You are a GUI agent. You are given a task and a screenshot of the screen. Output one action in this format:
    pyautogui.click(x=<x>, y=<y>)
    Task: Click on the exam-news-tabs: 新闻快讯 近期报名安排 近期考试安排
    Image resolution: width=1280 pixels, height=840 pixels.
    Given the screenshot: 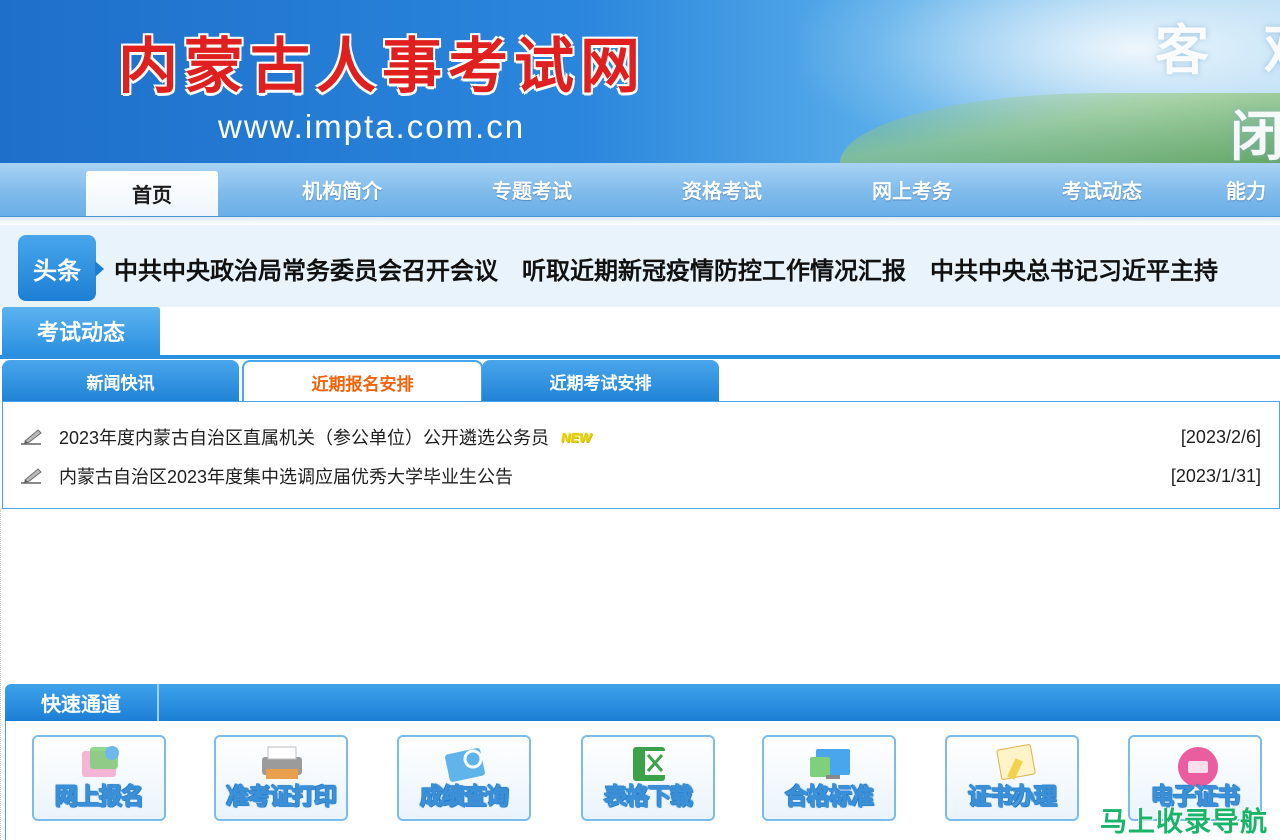 What is the action you would take?
    pyautogui.click(x=640, y=381)
    